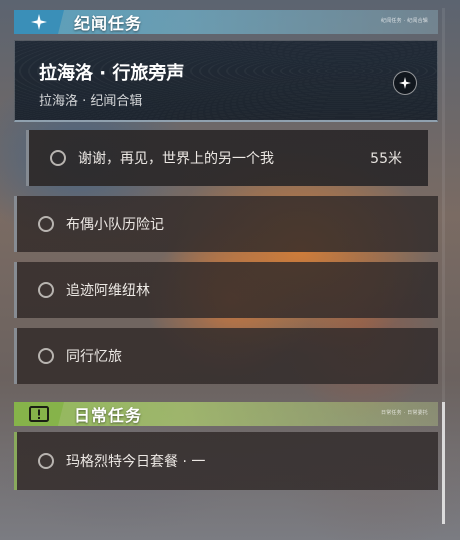  I want to click on task-item: 追迹阿维纽林, so click(226, 290).